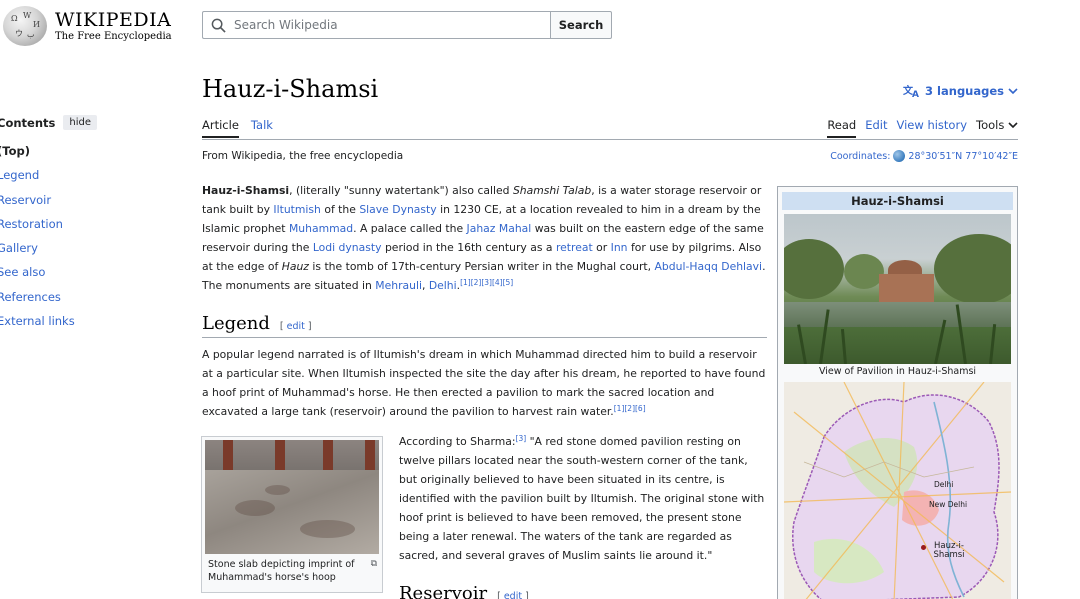 The image size is (1080, 599). I want to click on stone-slab-image, so click(292, 497).